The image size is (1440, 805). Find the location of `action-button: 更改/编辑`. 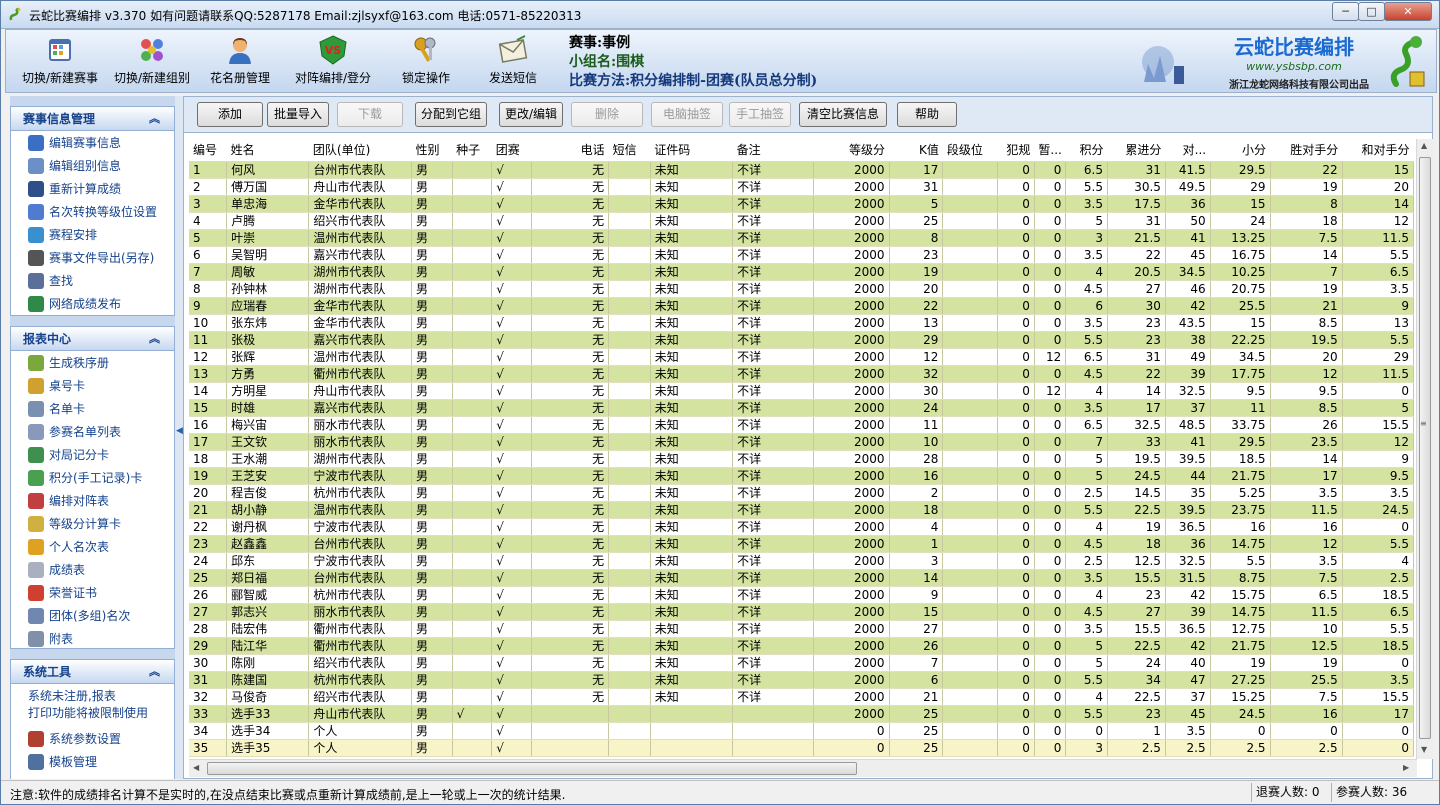

action-button: 更改/编辑 is located at coordinates (531, 114).